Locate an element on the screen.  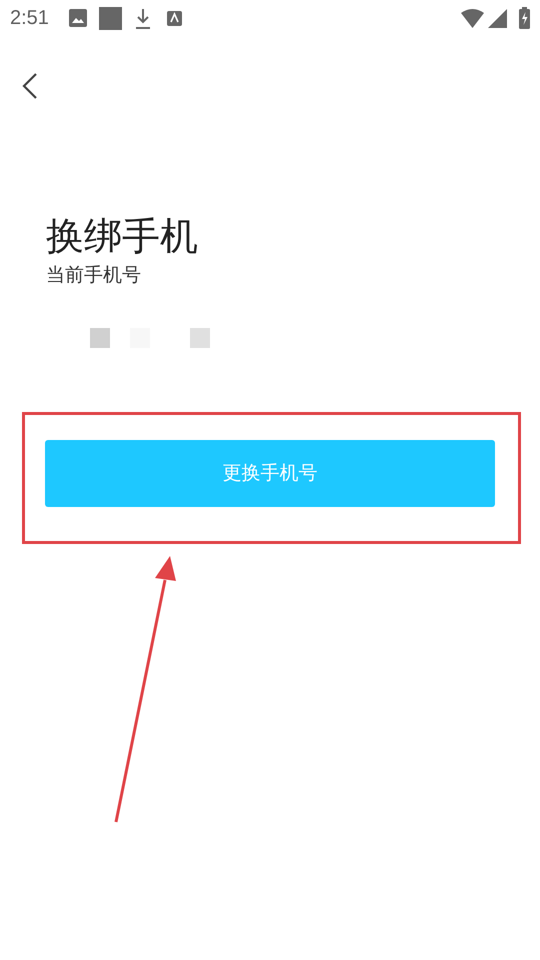
change-phone-button: 更换手机号 is located at coordinates (270, 473).